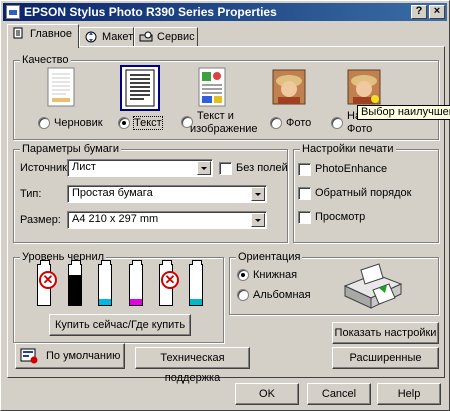  Describe the element at coordinates (299, 123) in the screenshot. I see `photo-label: Фото` at that location.